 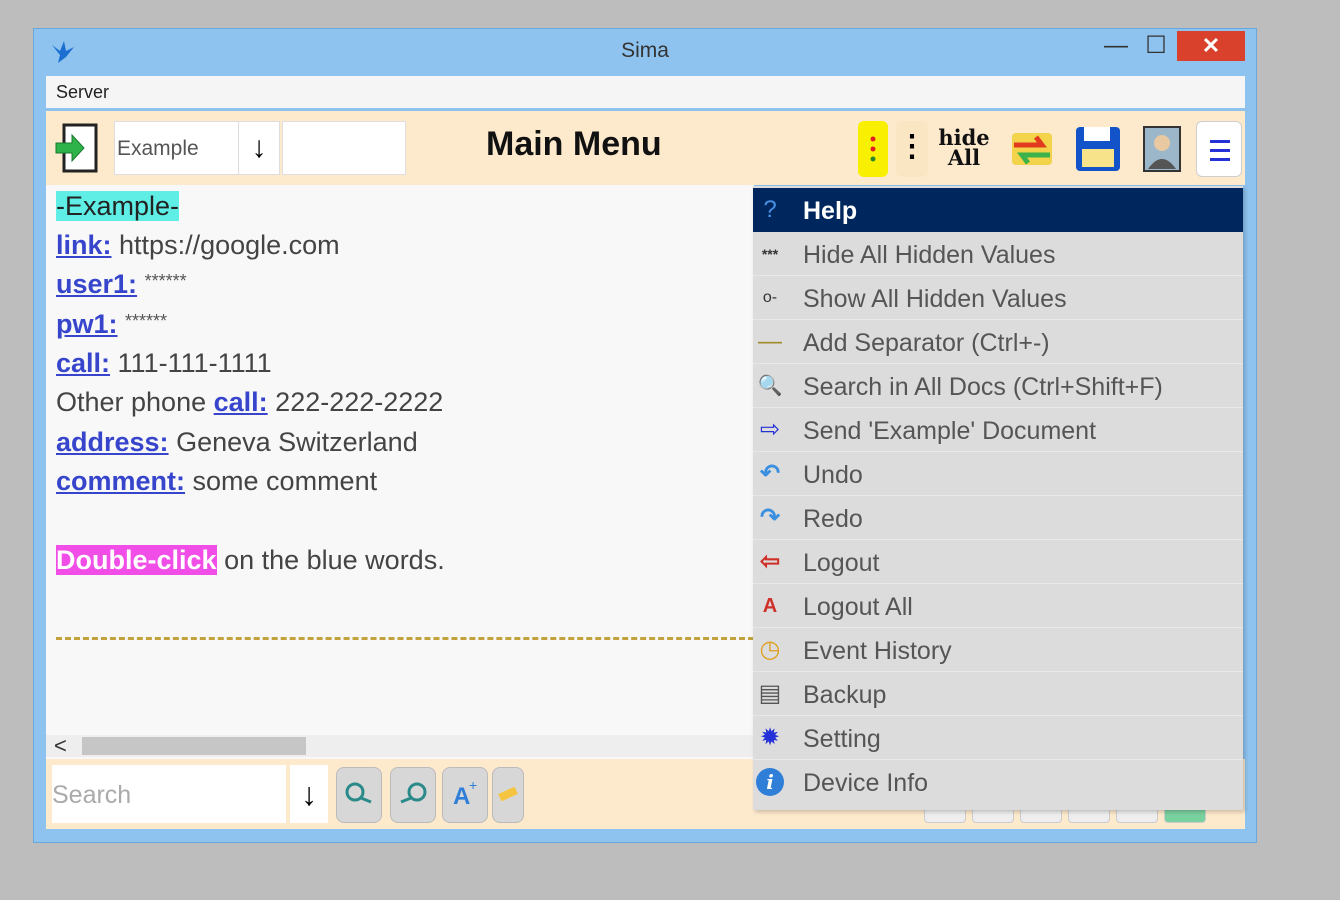 I want to click on field-address-value: Geneva Switzerland, so click(x=297, y=442).